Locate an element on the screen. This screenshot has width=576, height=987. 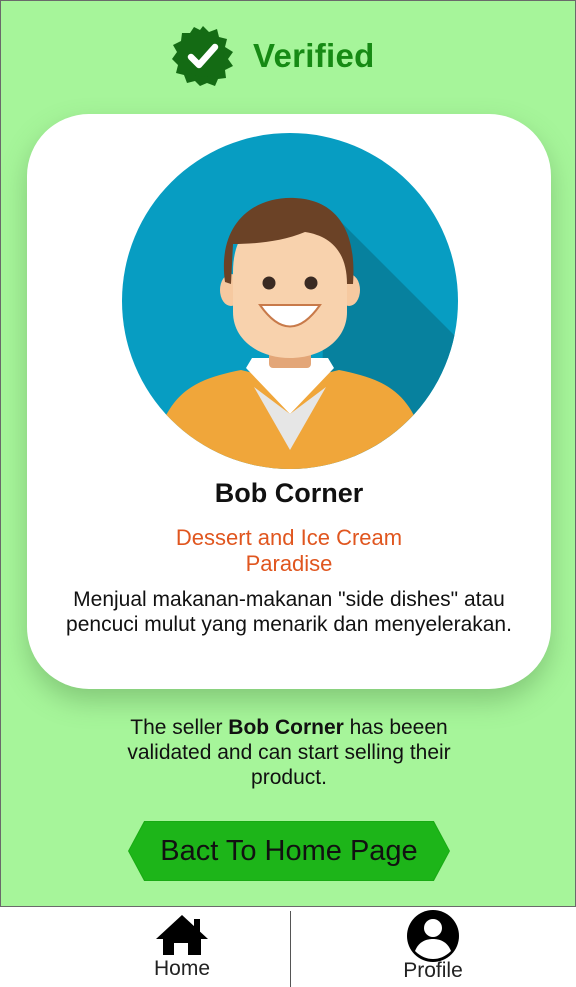
home-icon is located at coordinates (182, 935).